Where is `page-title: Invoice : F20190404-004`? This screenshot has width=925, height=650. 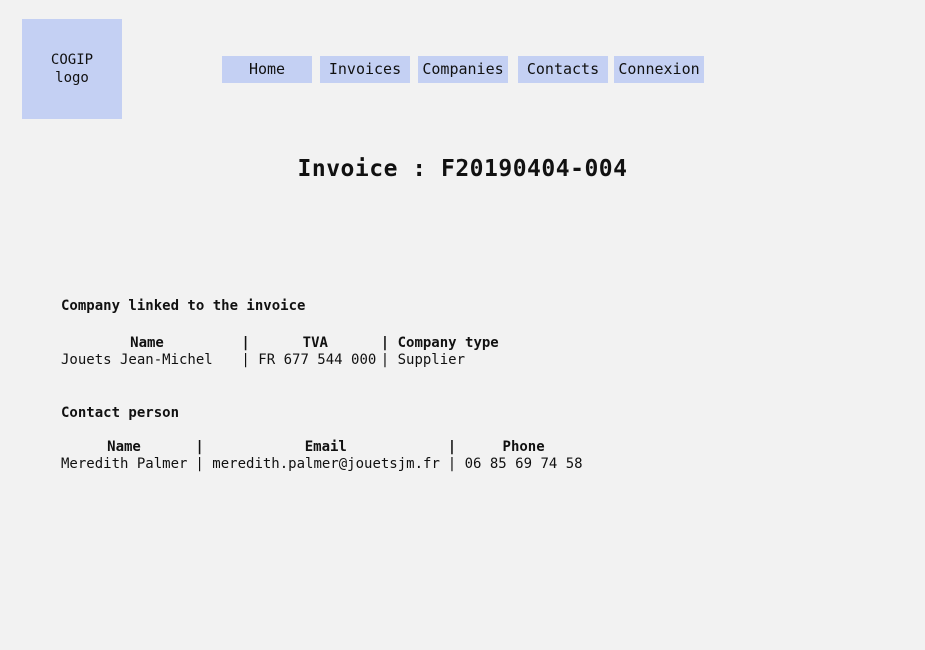
page-title: Invoice : F20190404-004 is located at coordinates (462, 169).